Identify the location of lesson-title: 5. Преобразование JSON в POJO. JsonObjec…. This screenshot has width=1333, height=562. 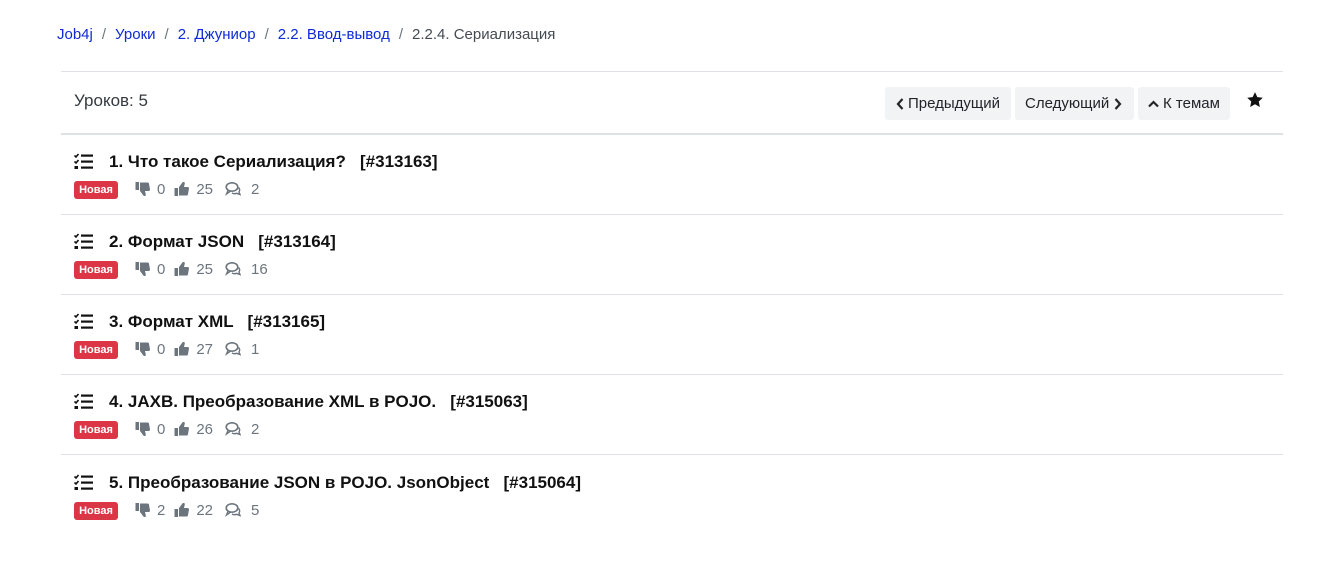
(345, 483).